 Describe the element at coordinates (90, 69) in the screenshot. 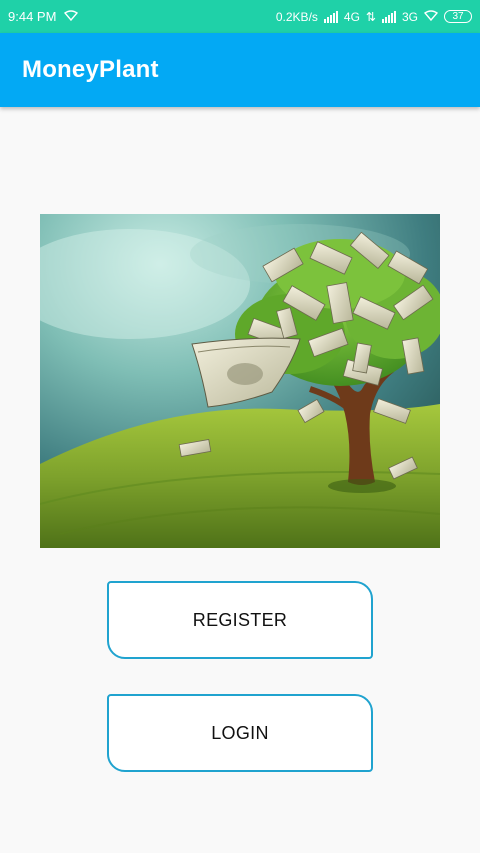

I see `app-title: MoneyPlant` at that location.